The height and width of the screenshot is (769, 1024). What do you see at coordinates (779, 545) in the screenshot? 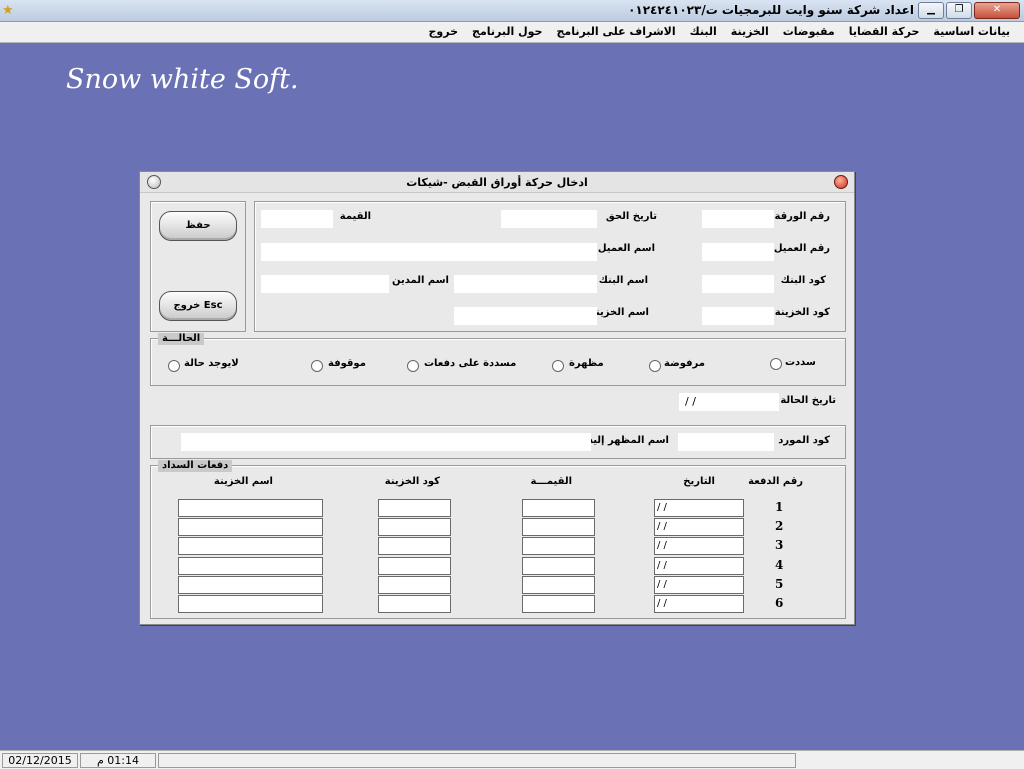
I see `payment-row-number: 3` at bounding box center [779, 545].